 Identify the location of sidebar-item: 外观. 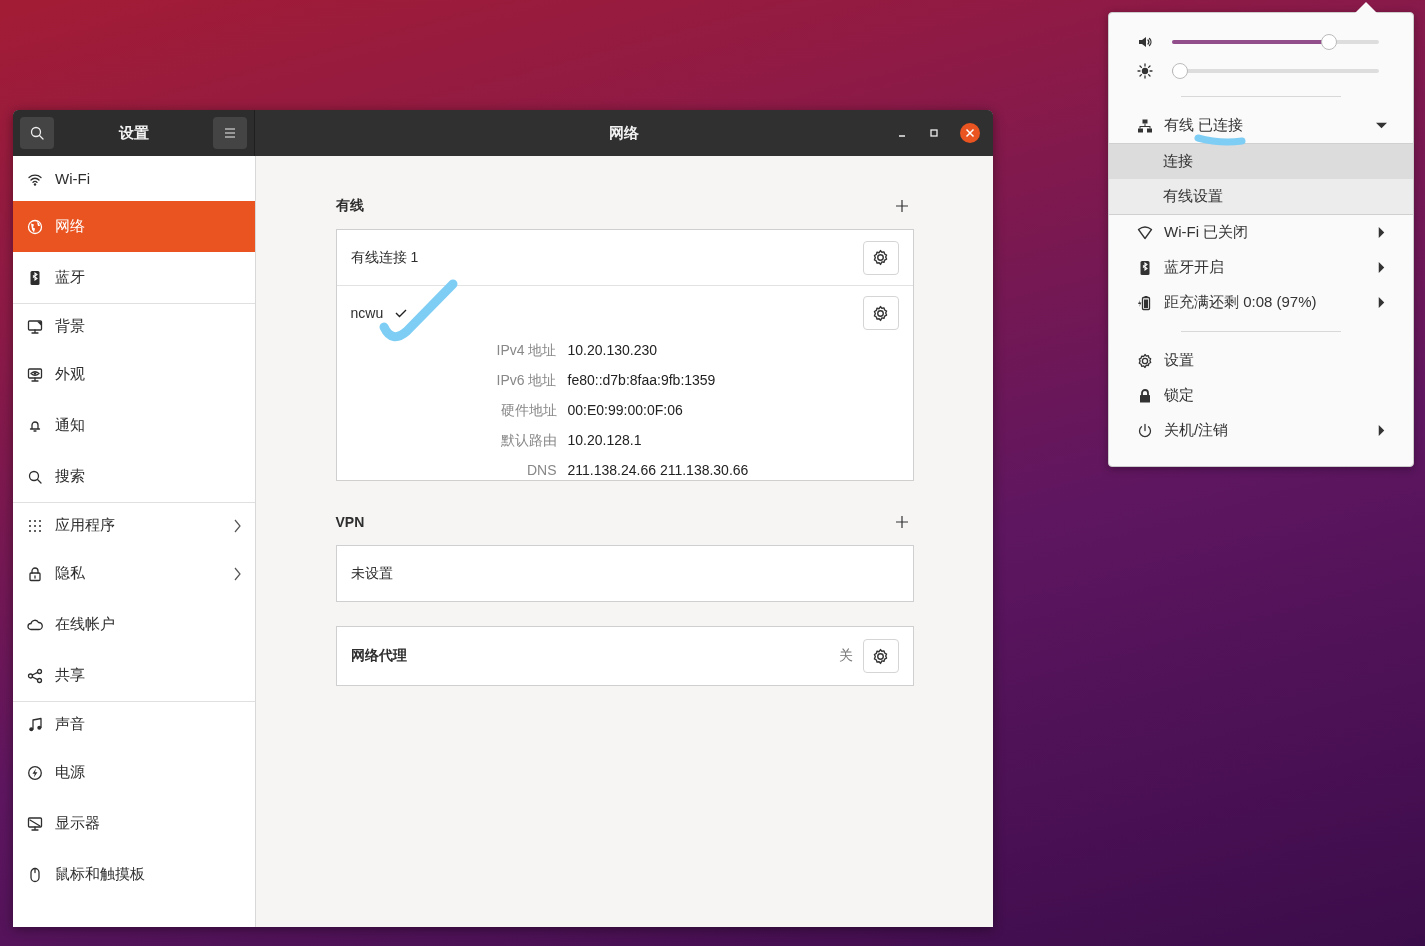
(134, 374).